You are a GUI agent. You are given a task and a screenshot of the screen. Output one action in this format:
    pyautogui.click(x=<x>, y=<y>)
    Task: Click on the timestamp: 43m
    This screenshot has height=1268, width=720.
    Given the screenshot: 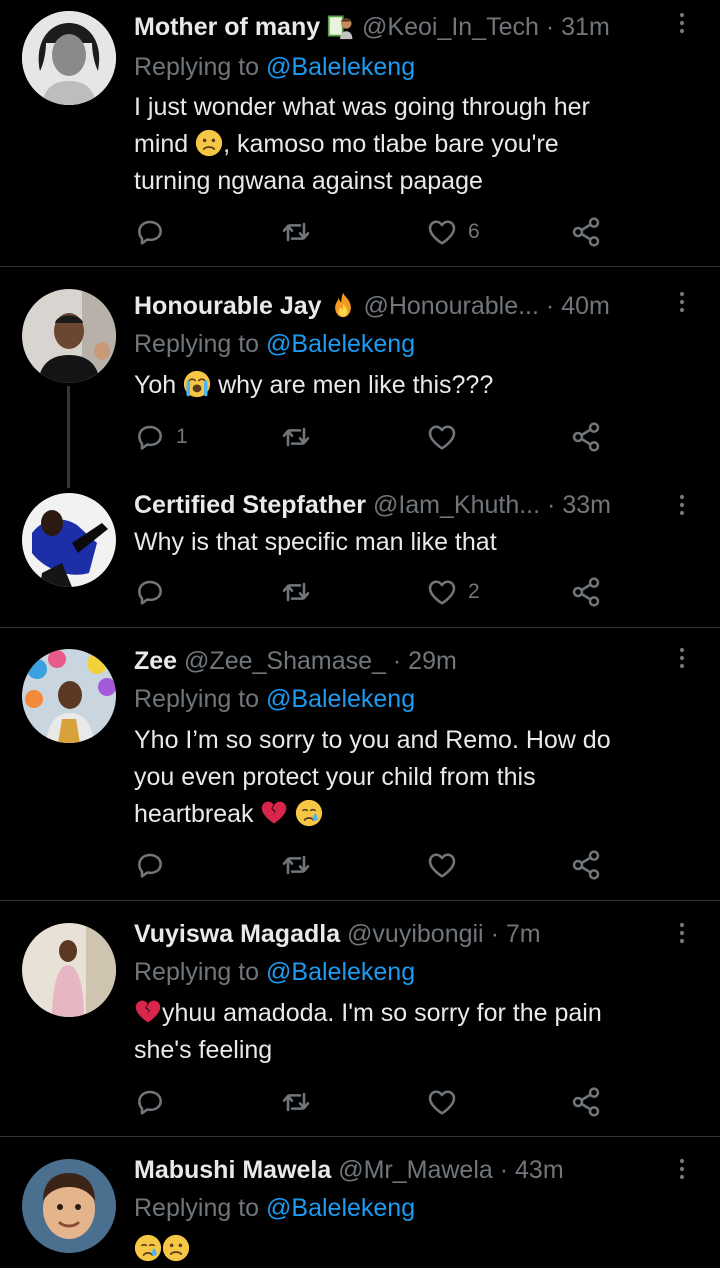 What is the action you would take?
    pyautogui.click(x=539, y=1170)
    